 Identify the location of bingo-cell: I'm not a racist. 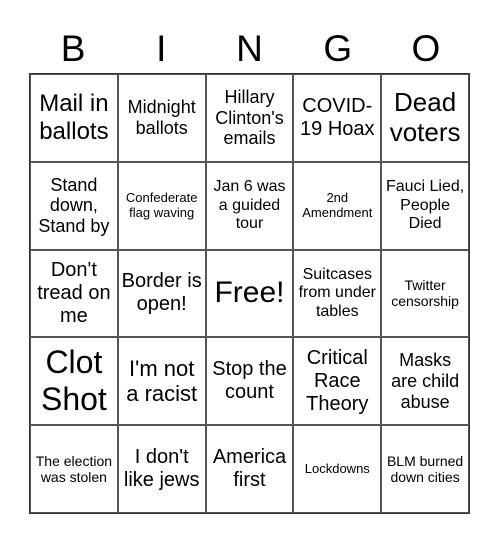
(161, 381).